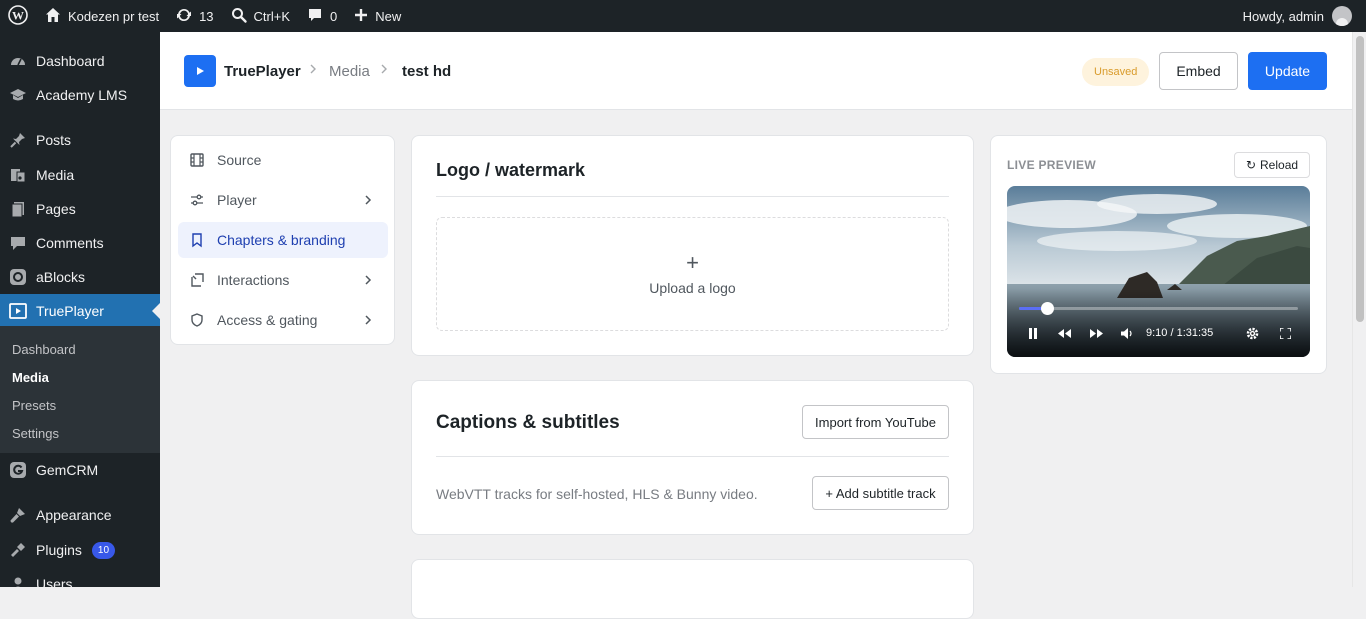 The image size is (1366, 619). I want to click on nav-interactions: Interactions, so click(283, 280).